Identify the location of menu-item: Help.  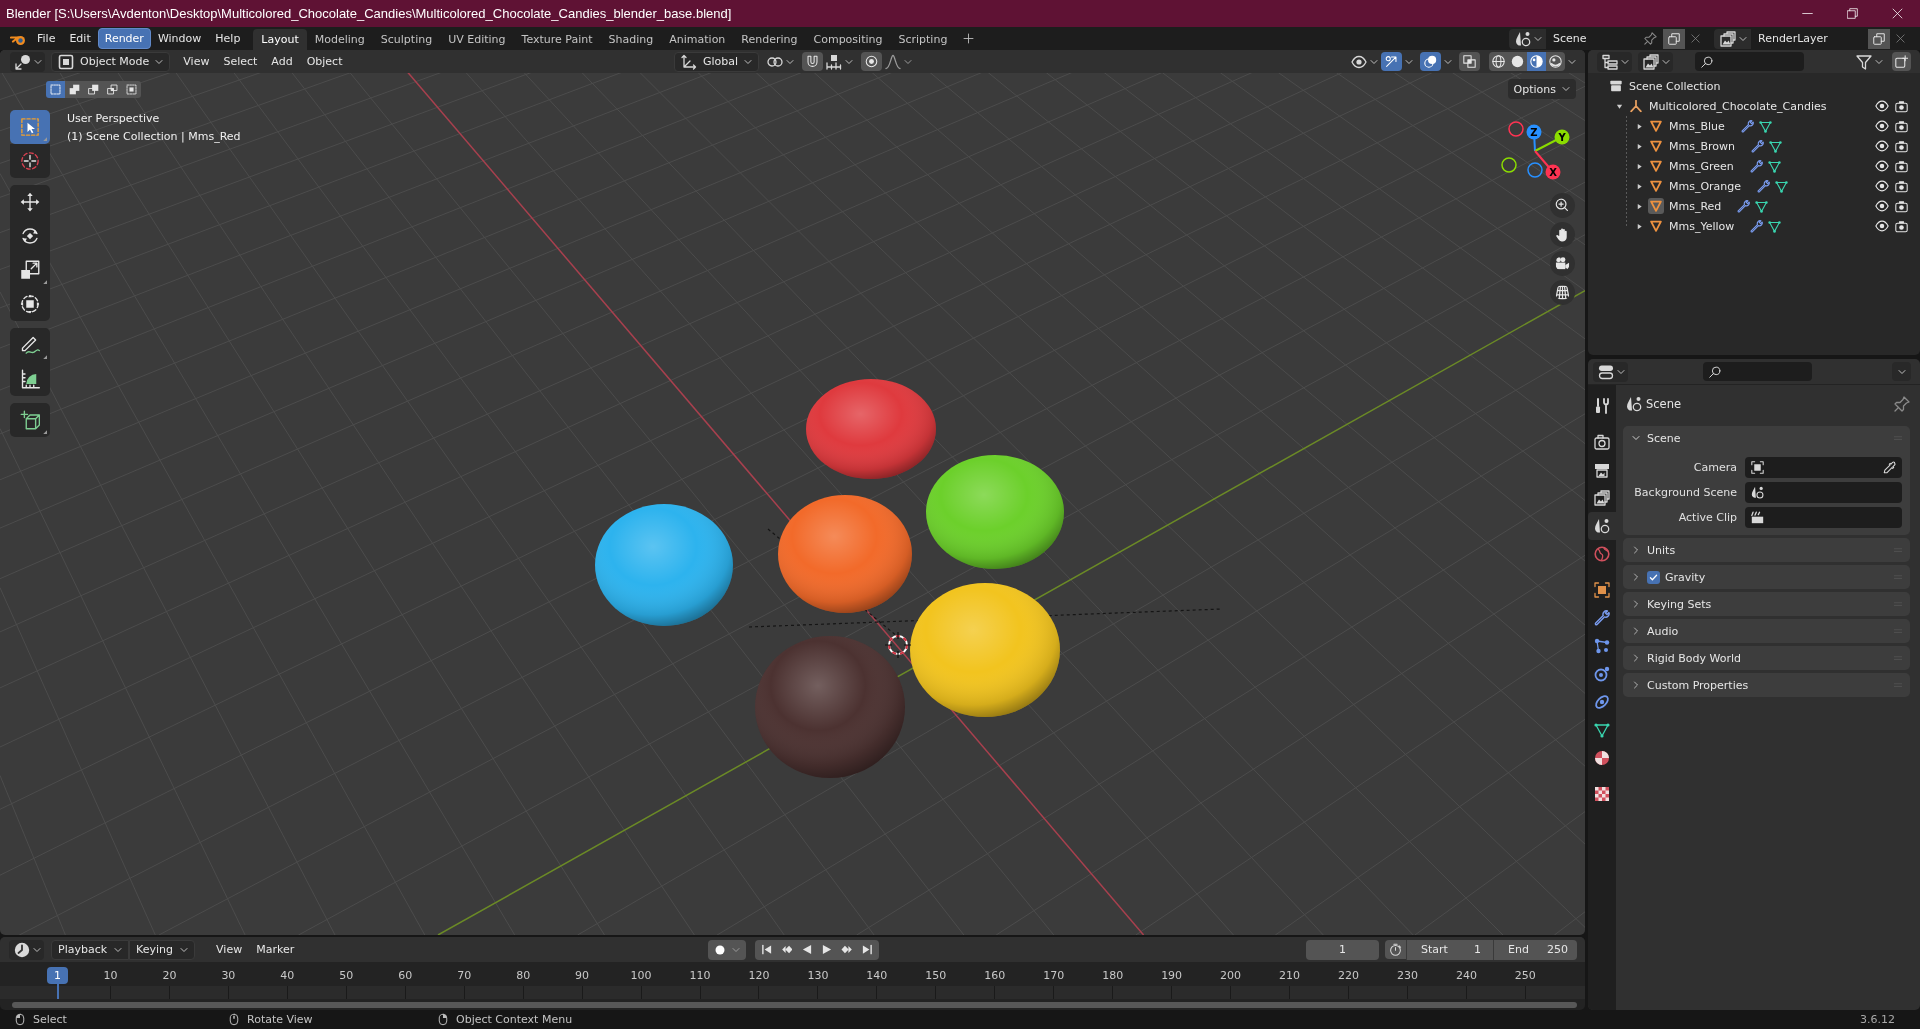
(228, 38).